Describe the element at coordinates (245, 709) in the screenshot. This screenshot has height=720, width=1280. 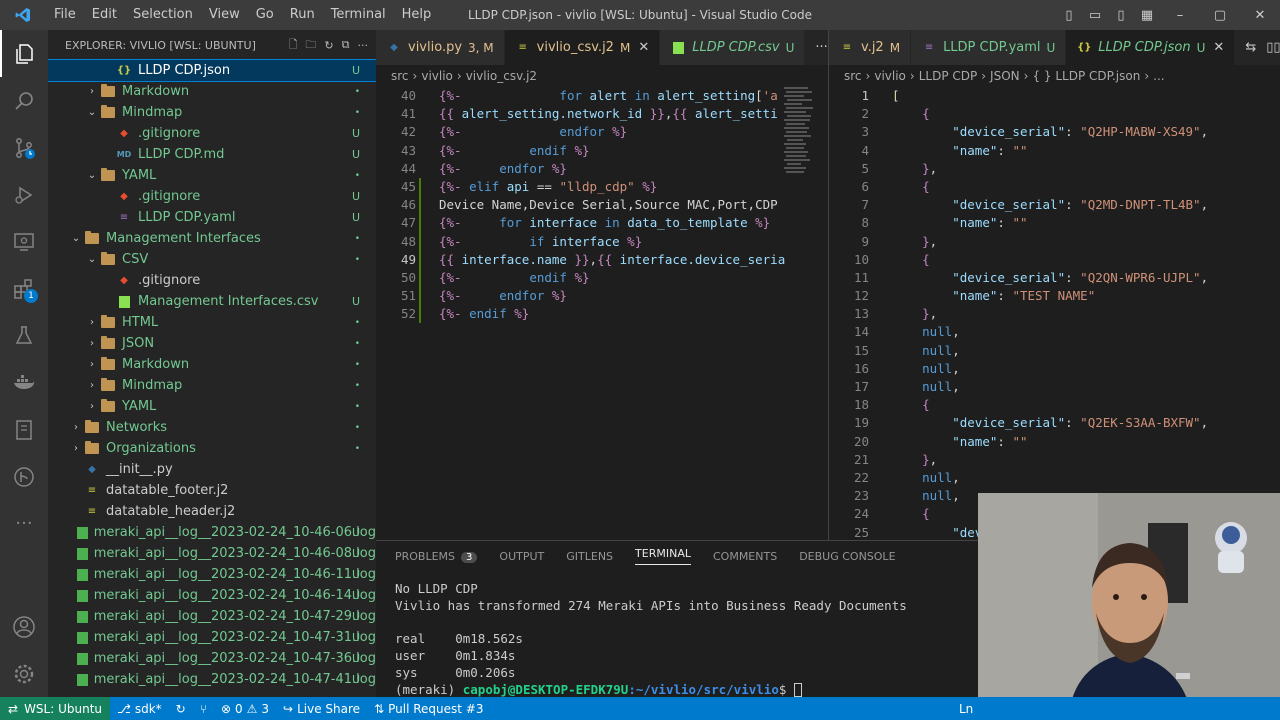
I see `problems-status: ⊗ 0 ⚠ 3` at that location.